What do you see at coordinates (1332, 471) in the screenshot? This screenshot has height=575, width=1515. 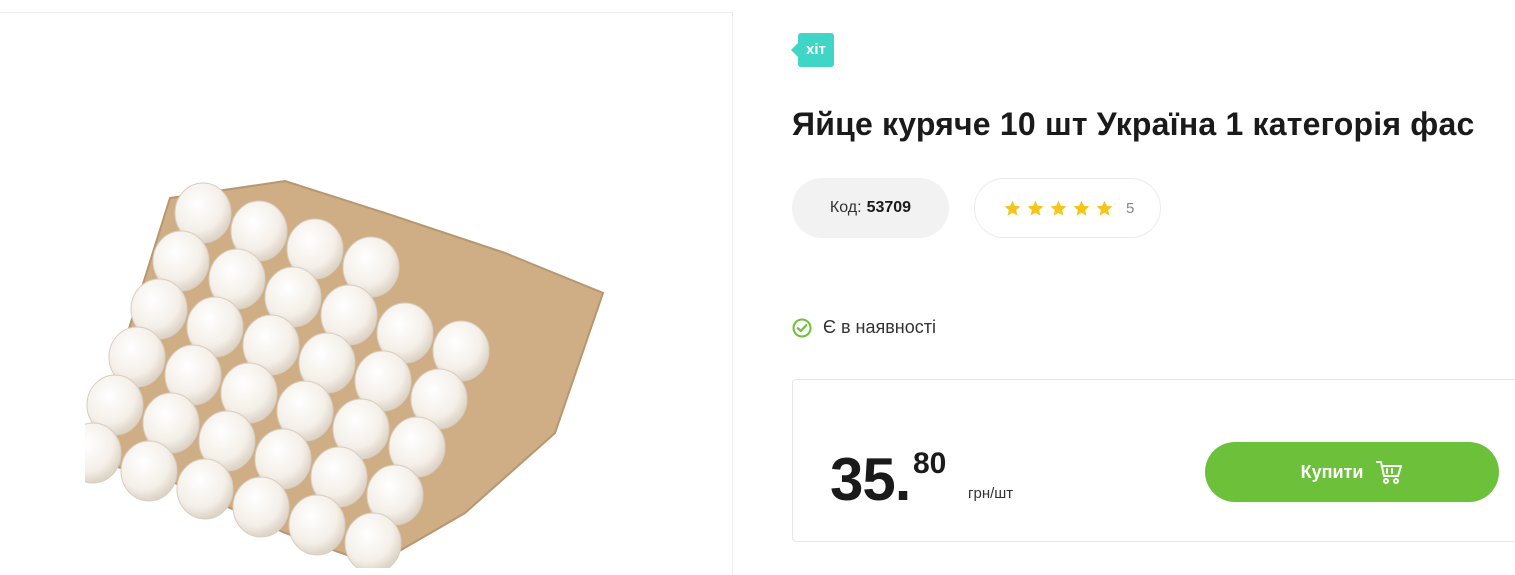 I see `buy-button-label: Купити` at bounding box center [1332, 471].